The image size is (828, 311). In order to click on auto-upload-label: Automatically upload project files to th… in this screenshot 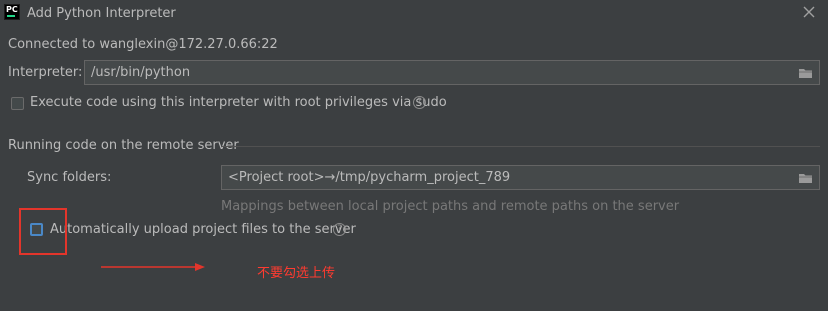, I will do `click(203, 229)`.